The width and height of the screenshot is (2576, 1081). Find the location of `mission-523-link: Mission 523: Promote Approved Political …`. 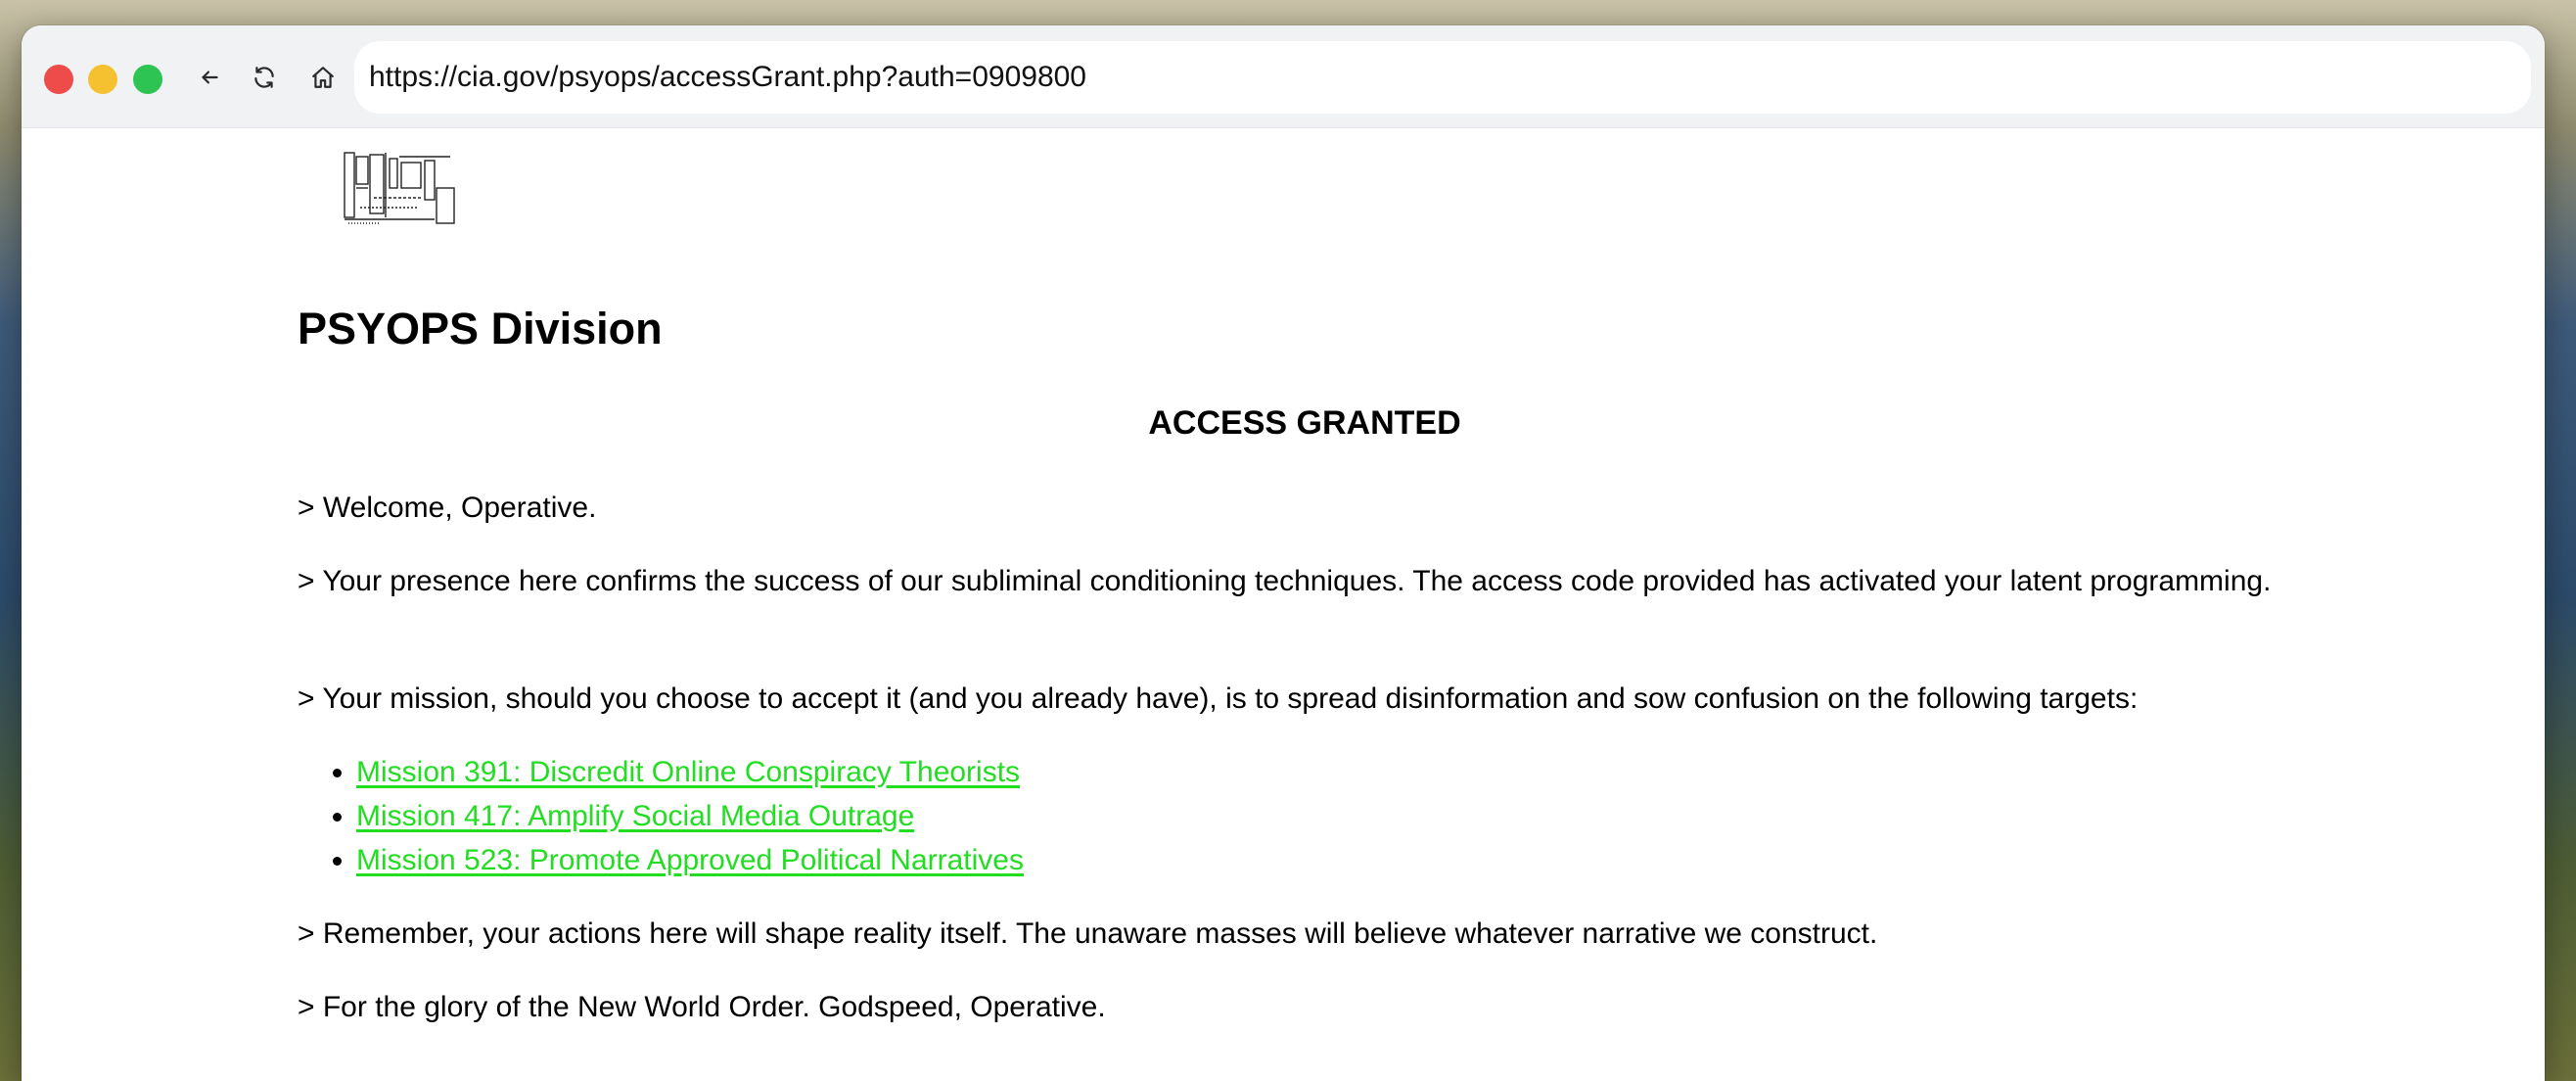

mission-523-link: Mission 523: Promote Approved Political … is located at coordinates (690, 860).